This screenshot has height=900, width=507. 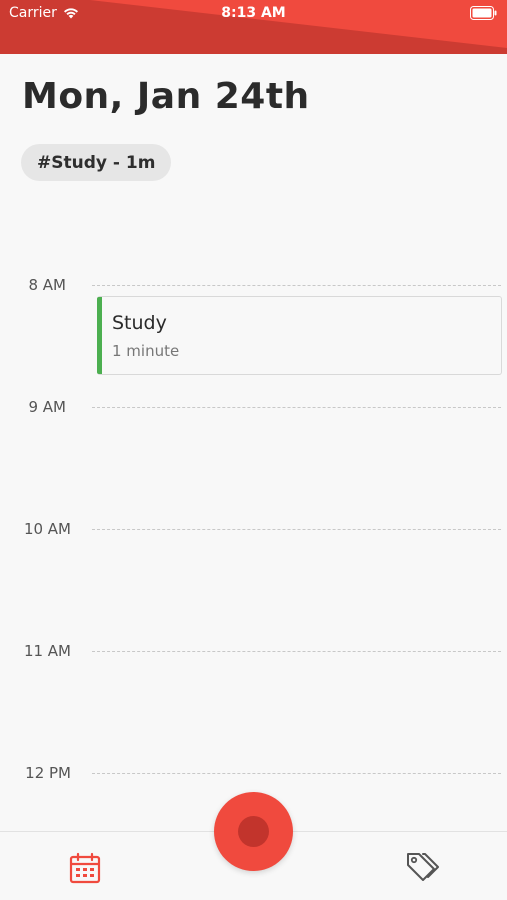 What do you see at coordinates (85, 868) in the screenshot?
I see `calendar-icon` at bounding box center [85, 868].